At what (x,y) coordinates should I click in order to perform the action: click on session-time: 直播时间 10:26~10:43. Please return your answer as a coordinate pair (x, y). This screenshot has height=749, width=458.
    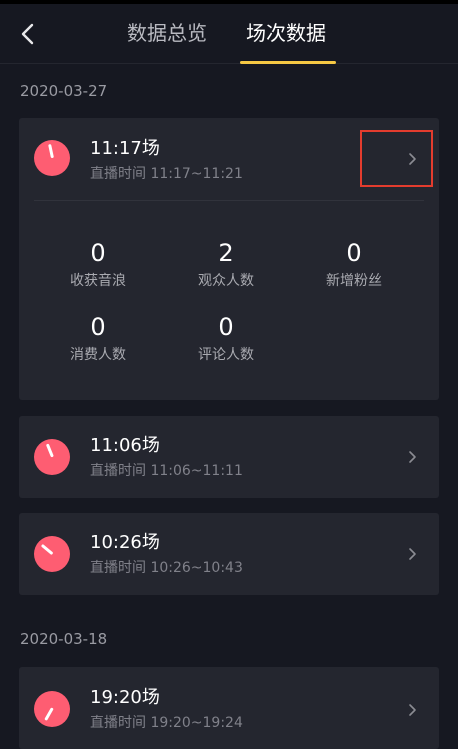
    Looking at the image, I should click on (166, 568).